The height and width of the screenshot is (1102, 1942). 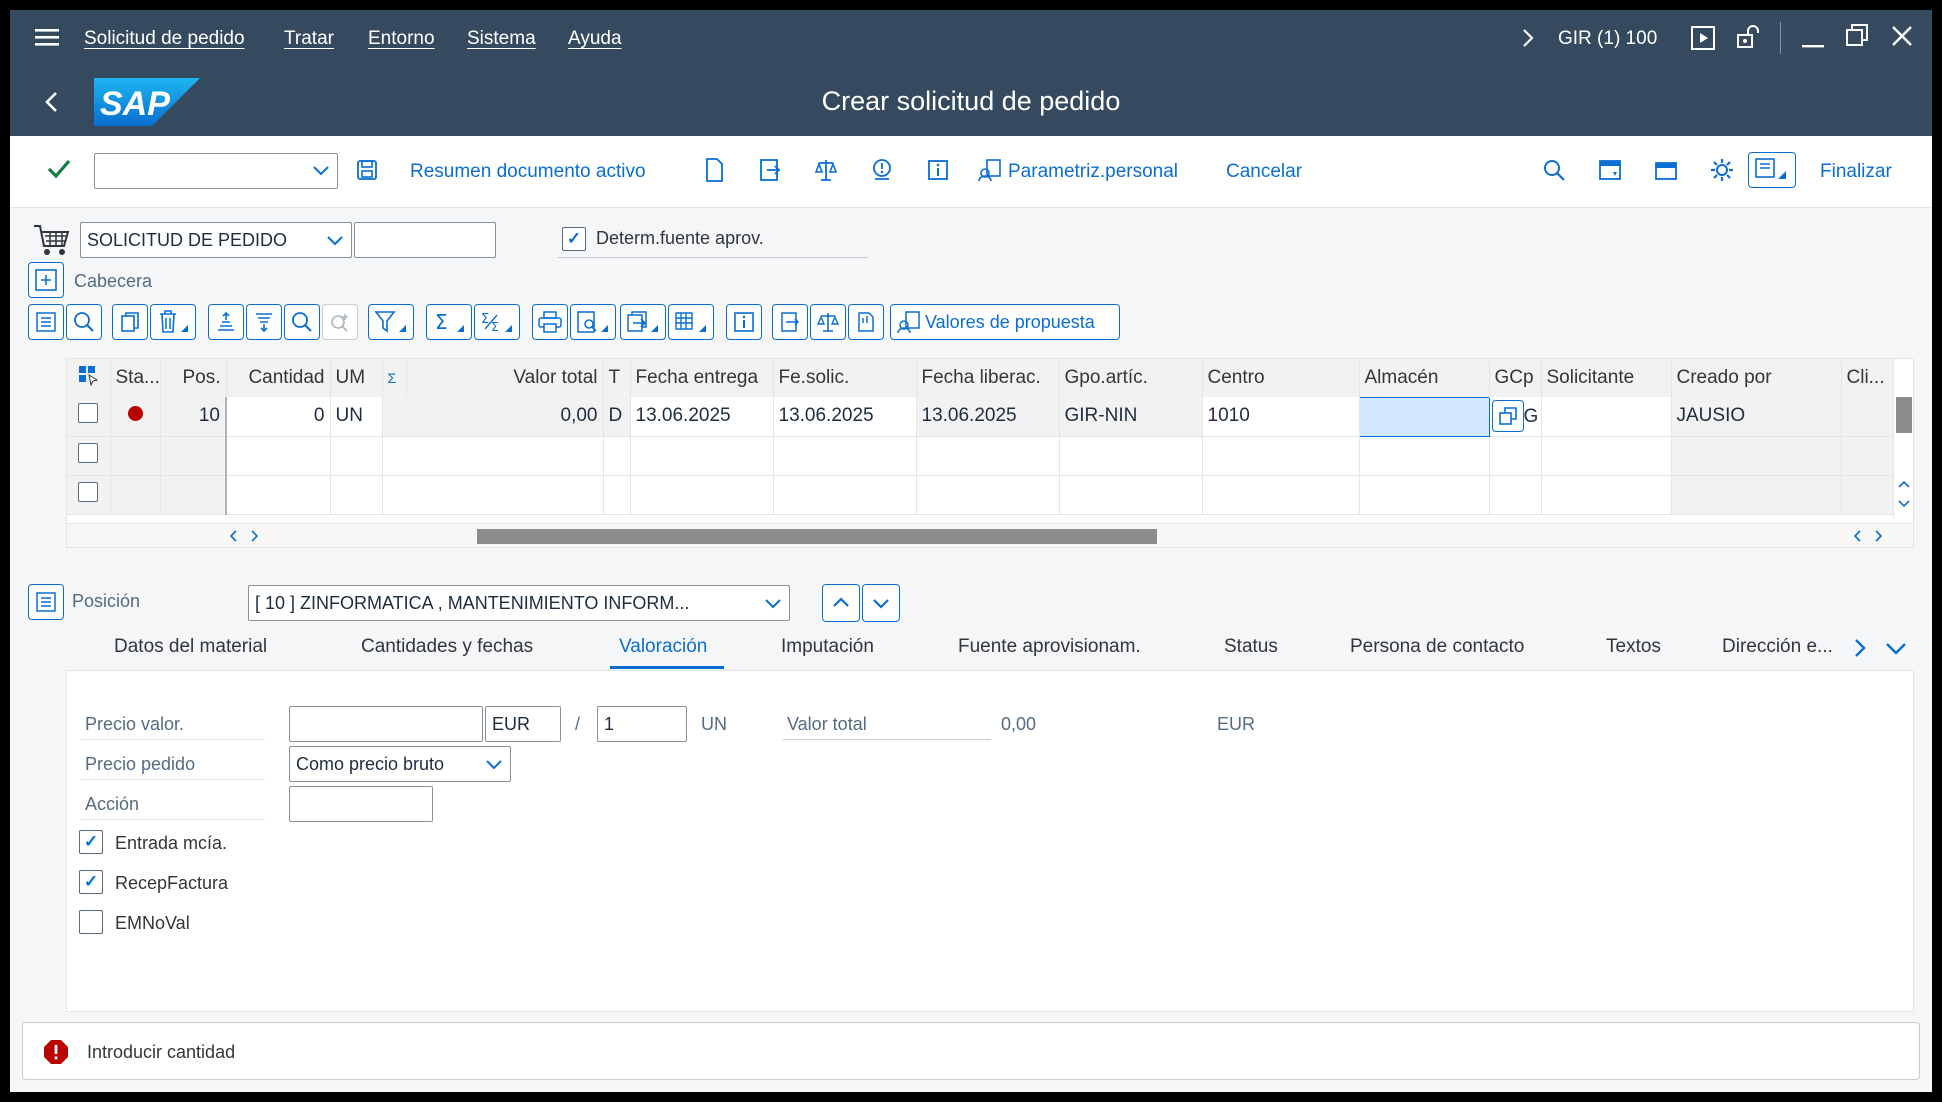 I want to click on layout-icon, so click(x=691, y=322).